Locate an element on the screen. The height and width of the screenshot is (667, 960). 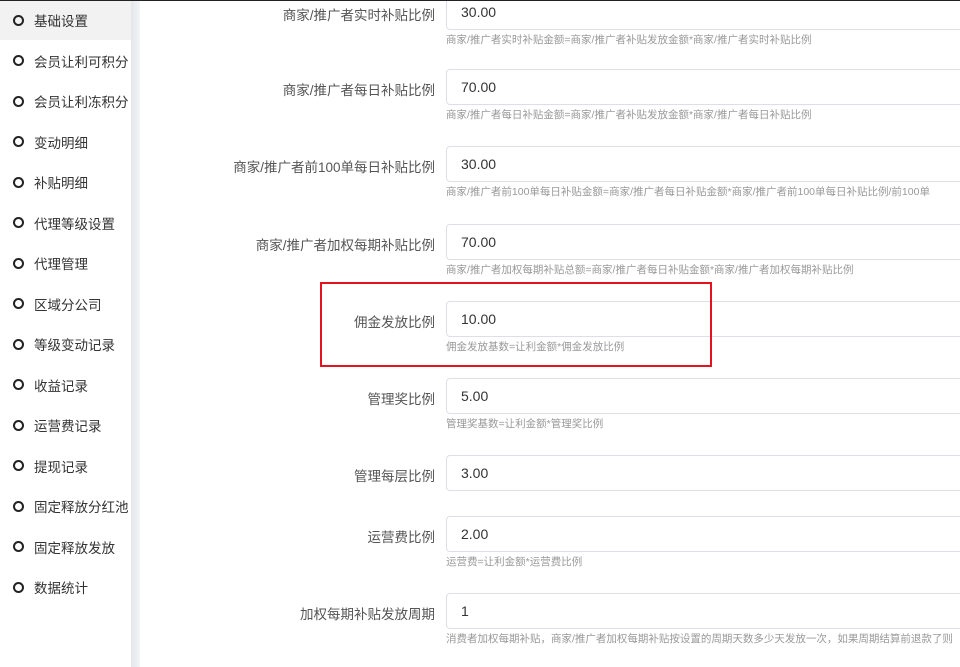
sidebar-item-label: 运营费记录 is located at coordinates (68, 426).